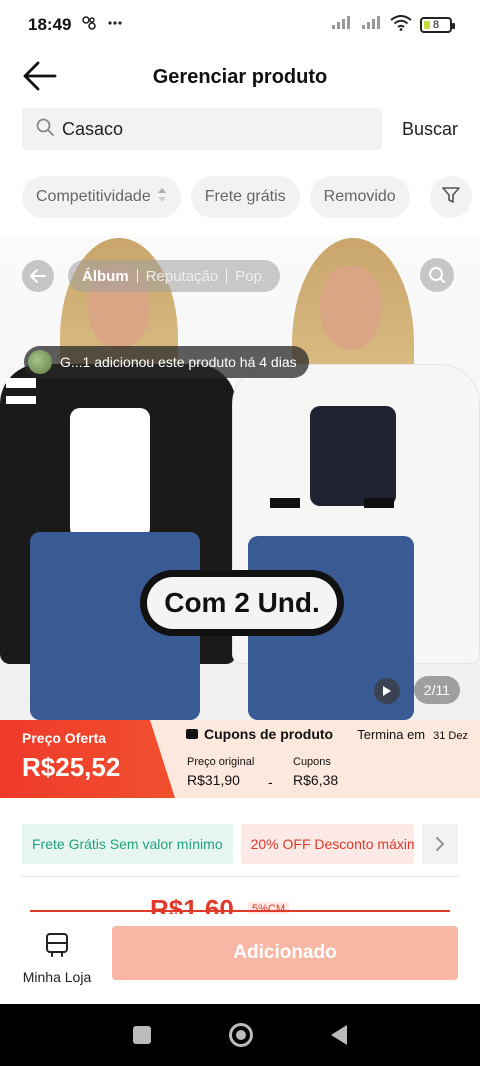 The height and width of the screenshot is (1066, 480). What do you see at coordinates (401, 25) in the screenshot?
I see `wifi-icon` at bounding box center [401, 25].